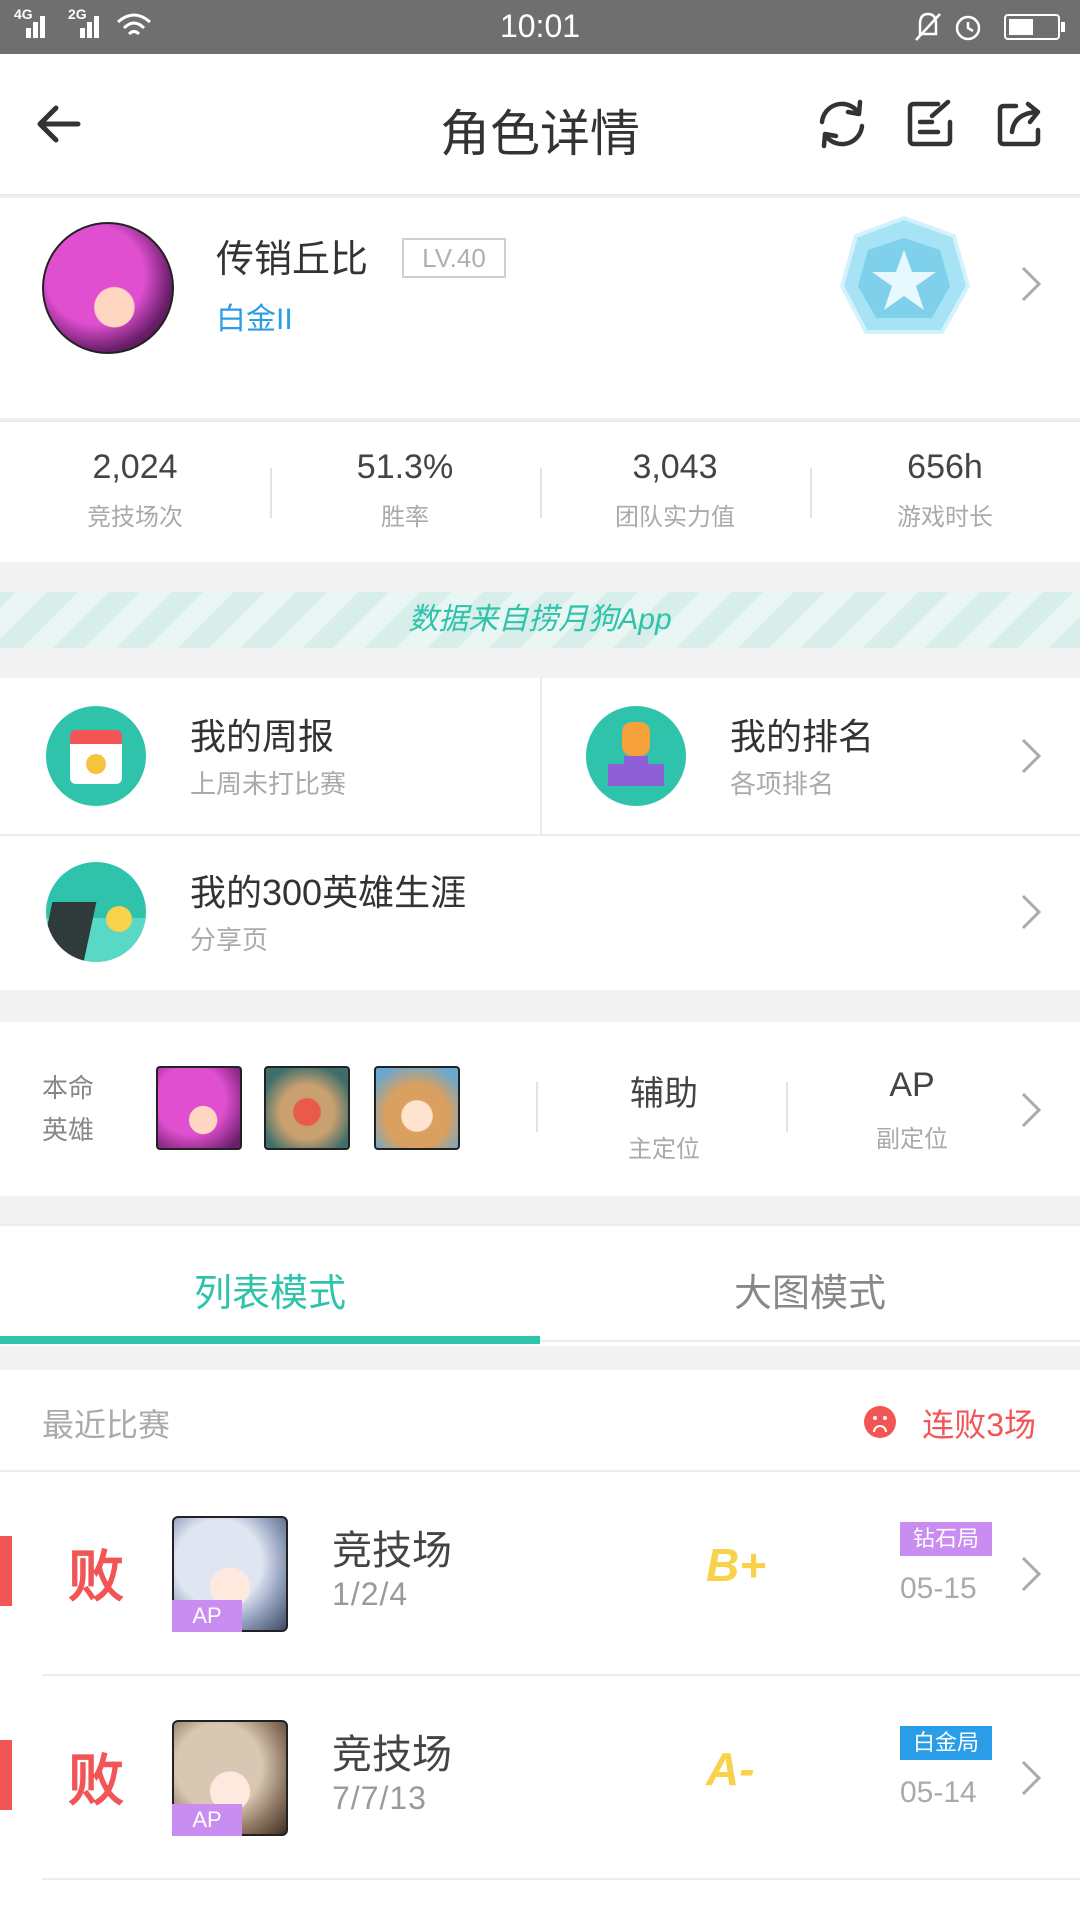  What do you see at coordinates (636, 756) in the screenshot?
I see `podium-icon` at bounding box center [636, 756].